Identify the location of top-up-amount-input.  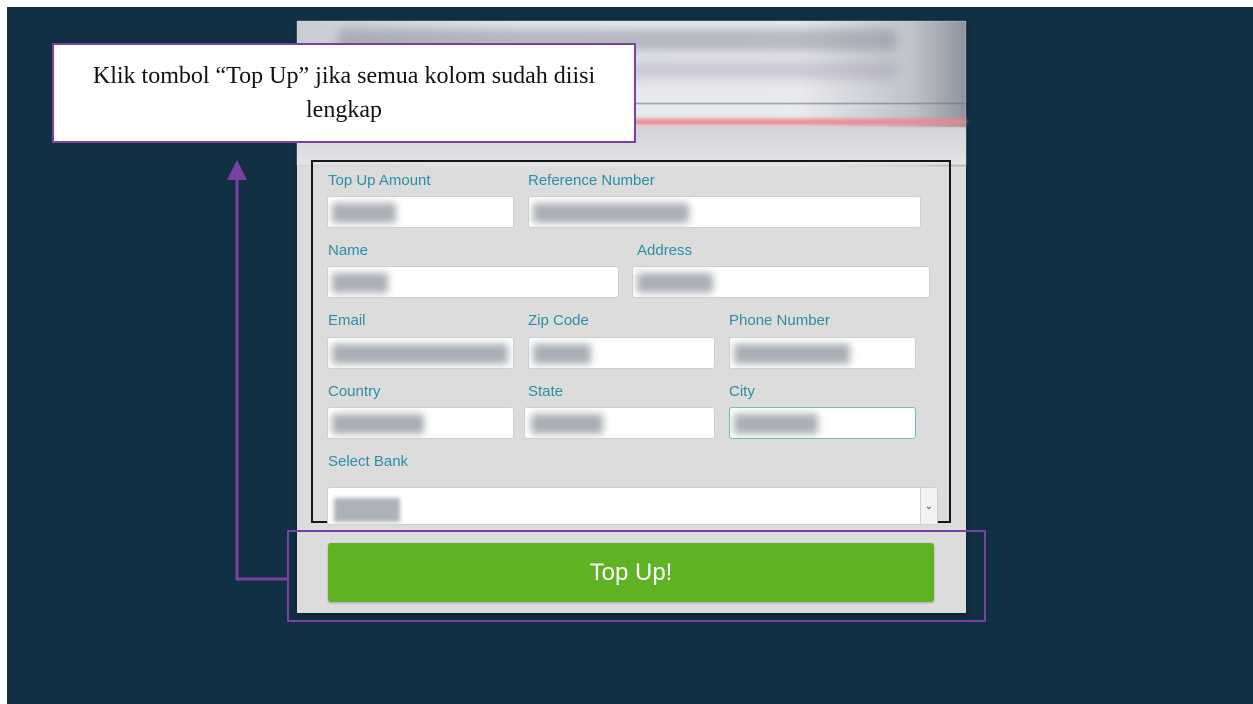
(420, 212).